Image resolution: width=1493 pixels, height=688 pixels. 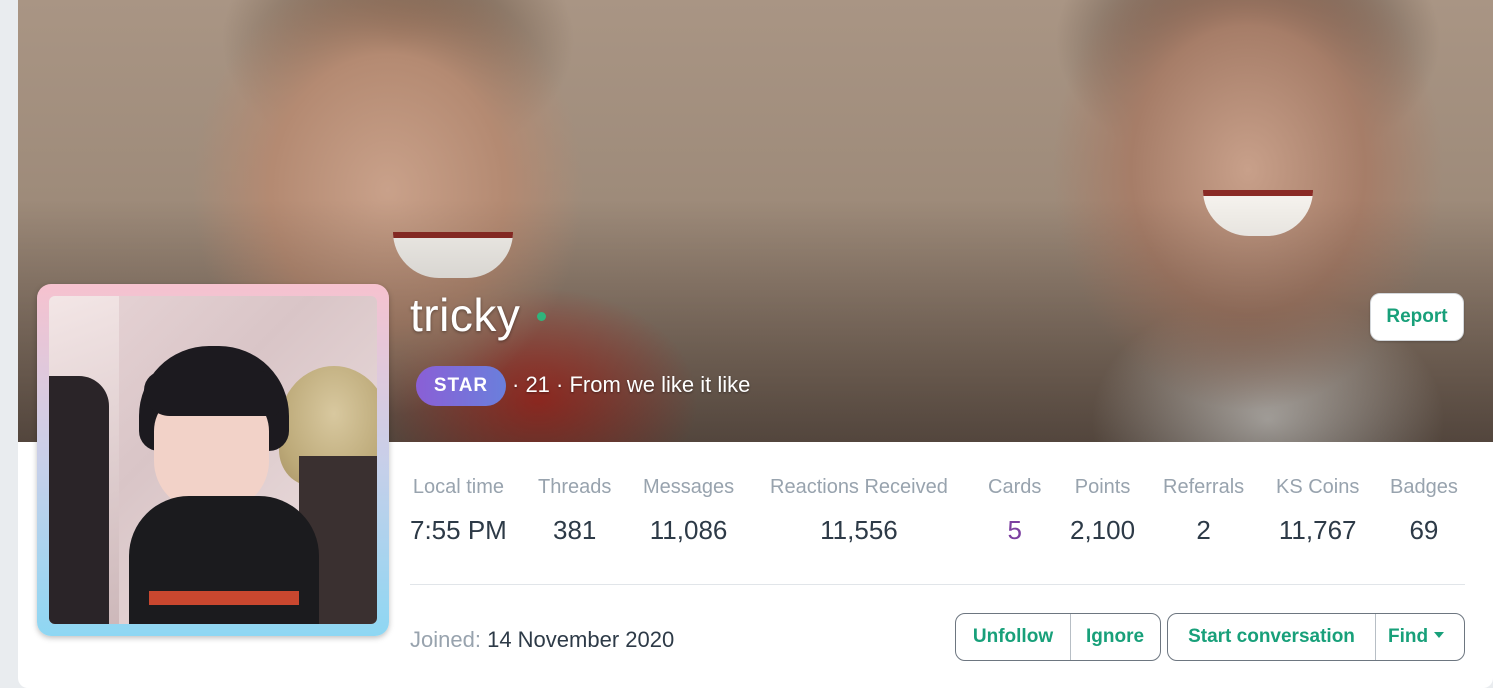 What do you see at coordinates (1439, 635) in the screenshot?
I see `chevron-down-icon` at bounding box center [1439, 635].